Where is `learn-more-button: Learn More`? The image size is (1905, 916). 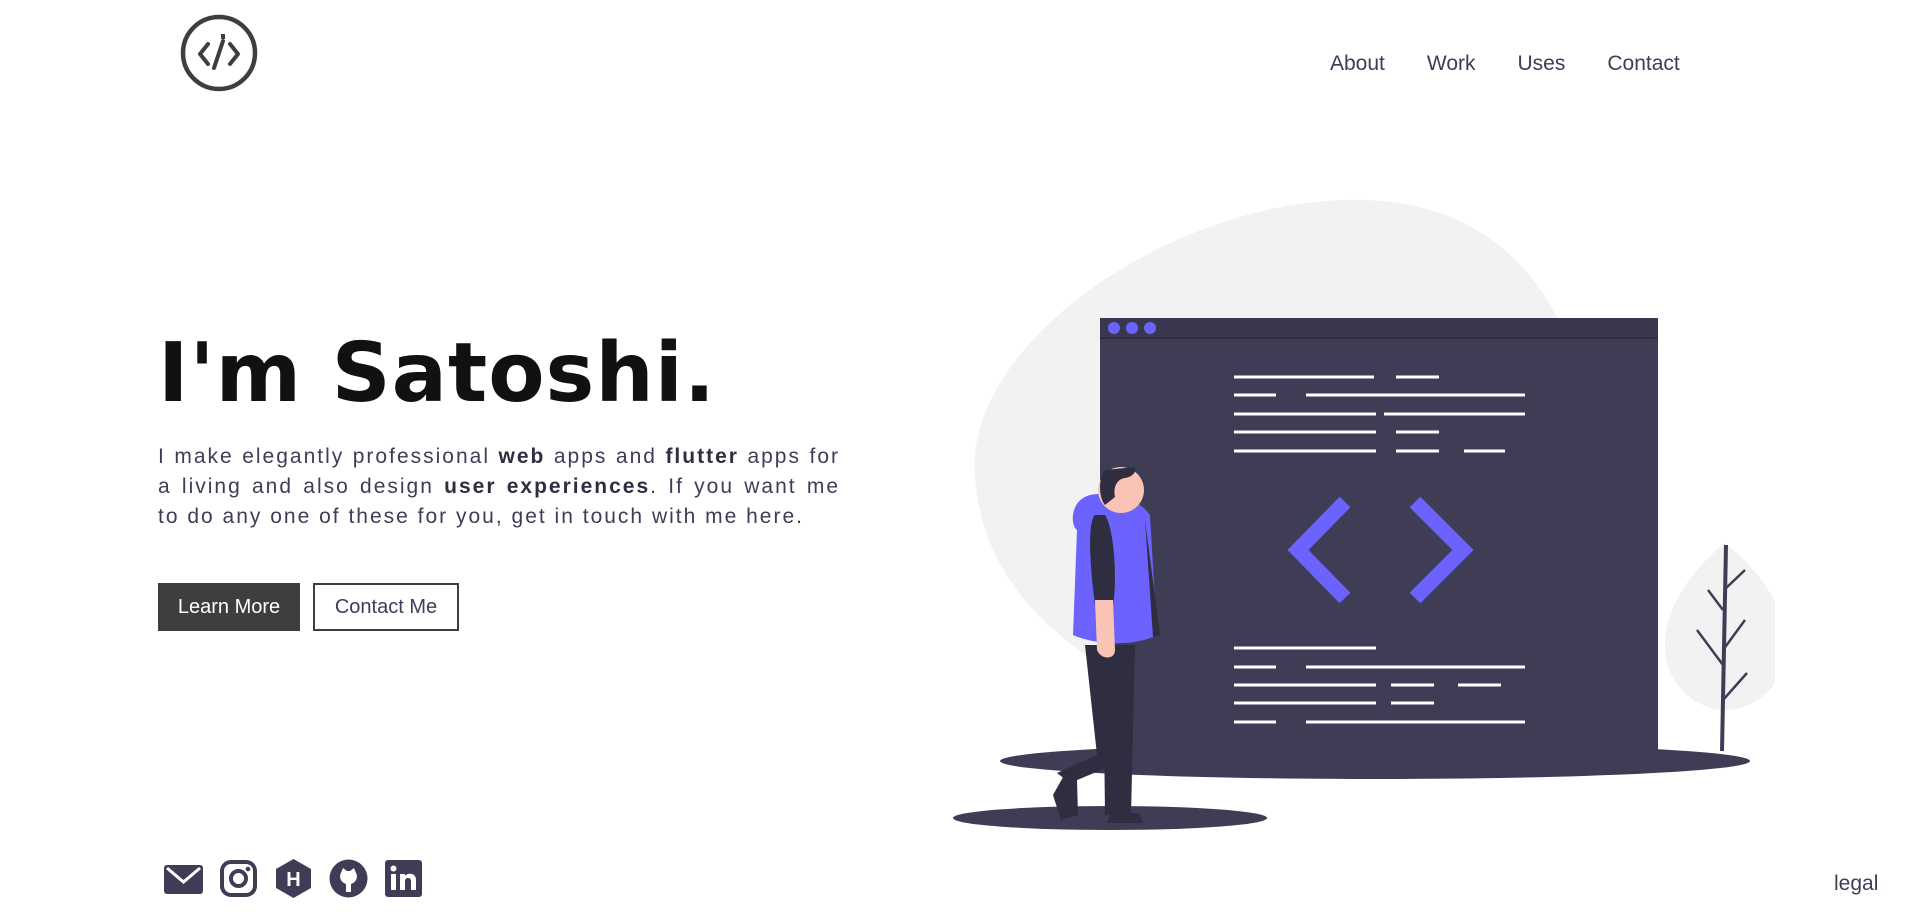 learn-more-button: Learn More is located at coordinates (229, 607).